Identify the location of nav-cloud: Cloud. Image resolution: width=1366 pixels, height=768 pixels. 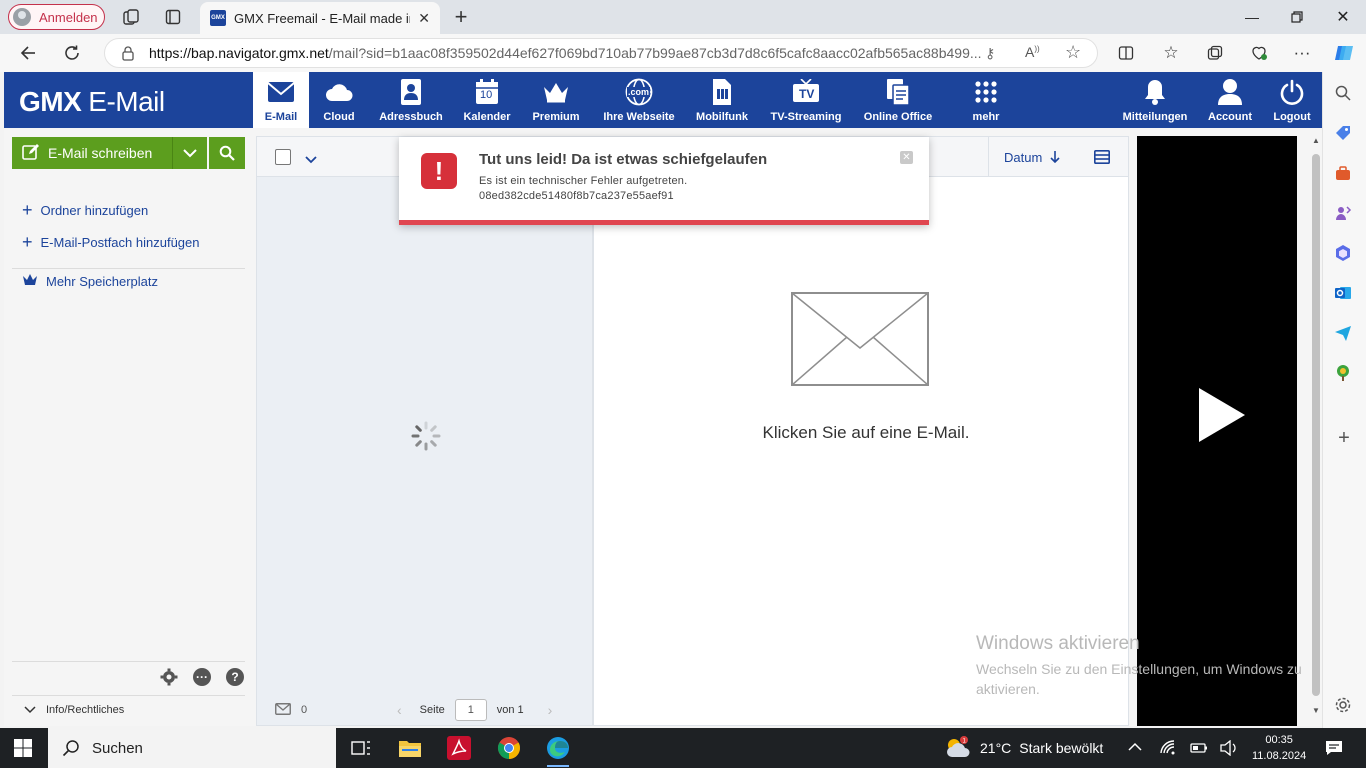
(339, 100).